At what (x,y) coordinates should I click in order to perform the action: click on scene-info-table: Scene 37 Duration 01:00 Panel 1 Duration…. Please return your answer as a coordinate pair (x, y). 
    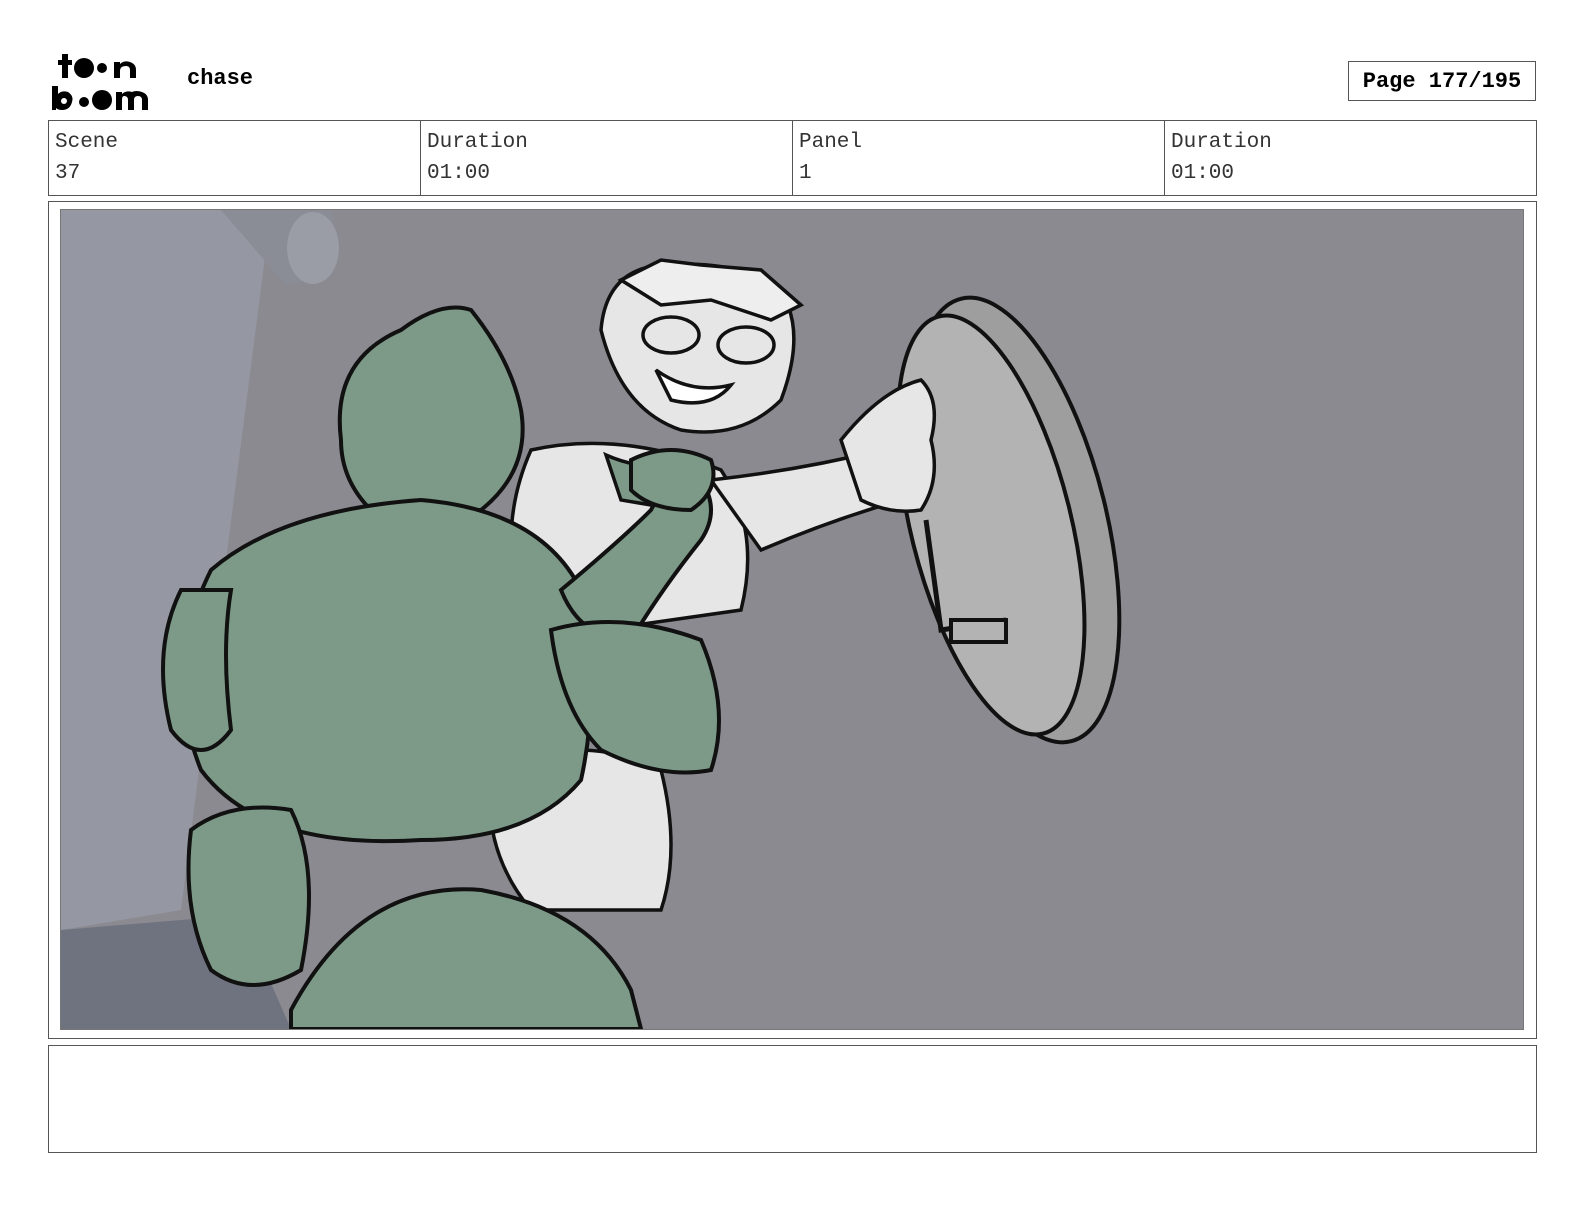
    Looking at the image, I should click on (792, 158).